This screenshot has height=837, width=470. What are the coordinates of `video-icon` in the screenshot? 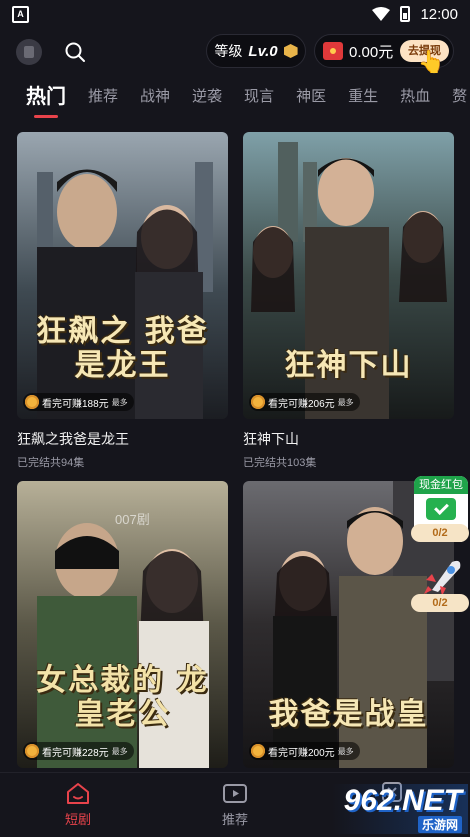 It's located at (235, 793).